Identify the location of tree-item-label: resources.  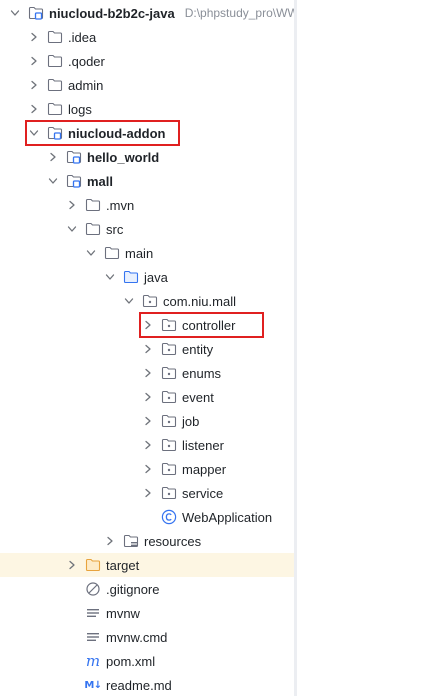
(173, 541).